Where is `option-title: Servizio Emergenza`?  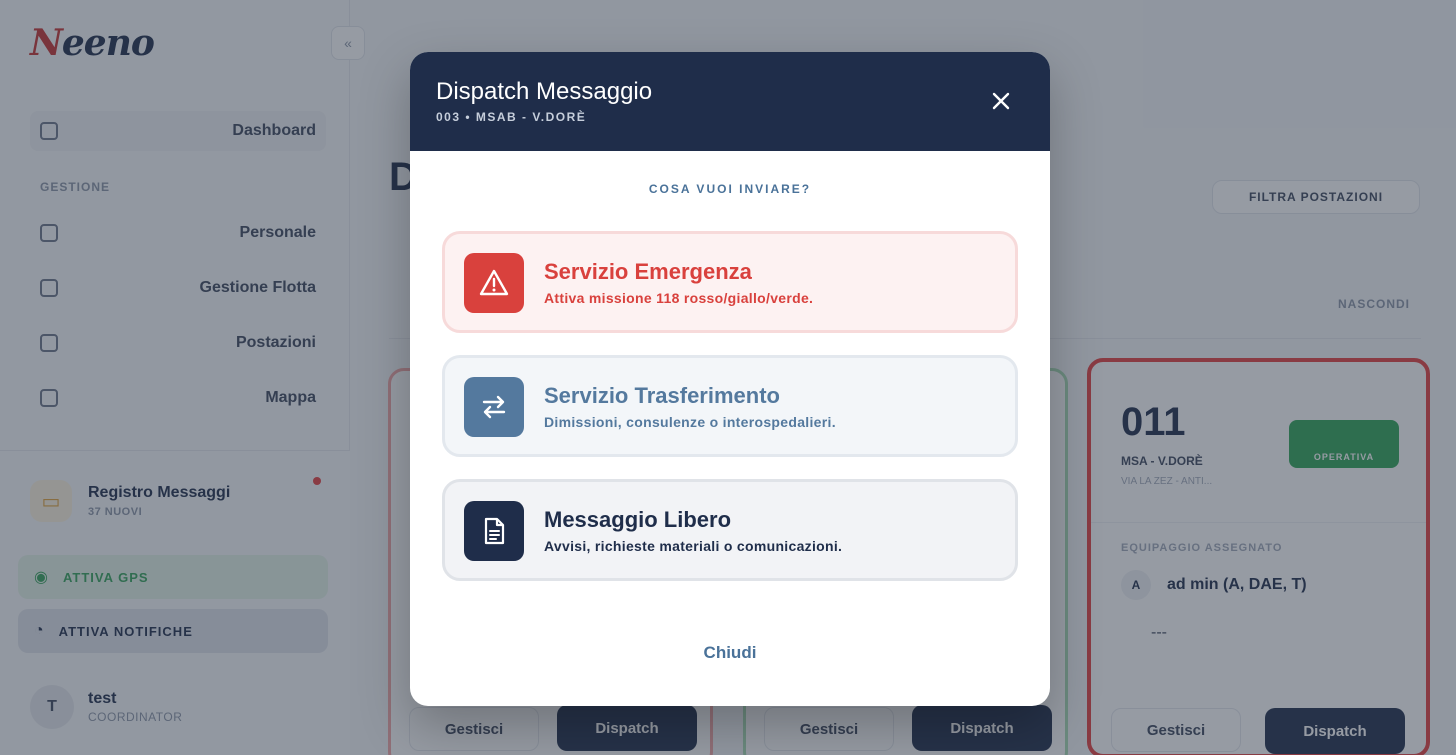
option-title: Servizio Emergenza is located at coordinates (648, 271).